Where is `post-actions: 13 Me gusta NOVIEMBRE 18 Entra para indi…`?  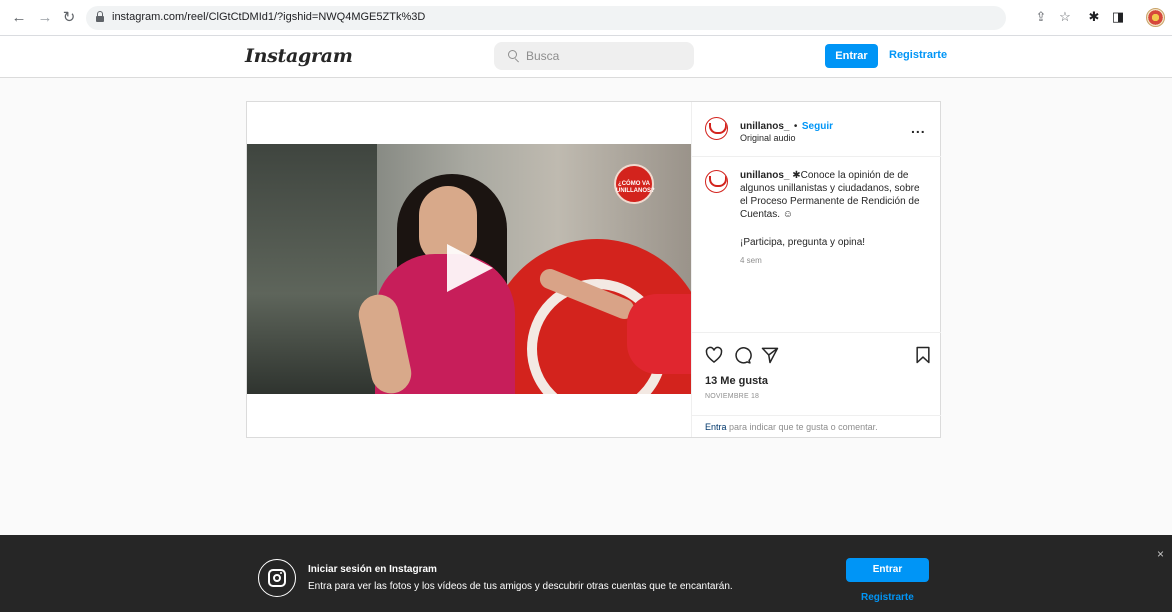 post-actions: 13 Me gusta NOVIEMBRE 18 Entra para indi… is located at coordinates (816, 384).